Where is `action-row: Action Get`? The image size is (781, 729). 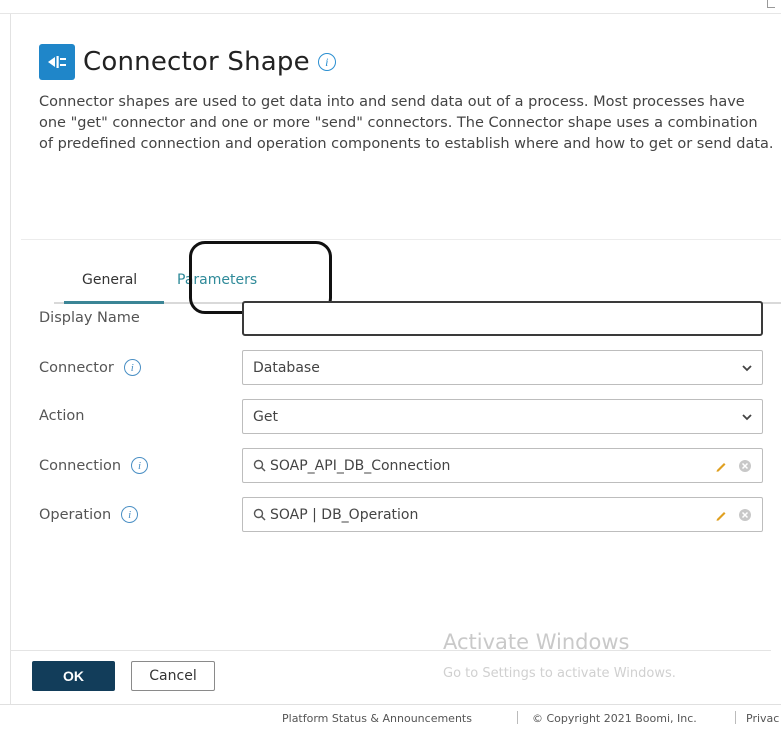
action-row: Action Get is located at coordinates (406, 417).